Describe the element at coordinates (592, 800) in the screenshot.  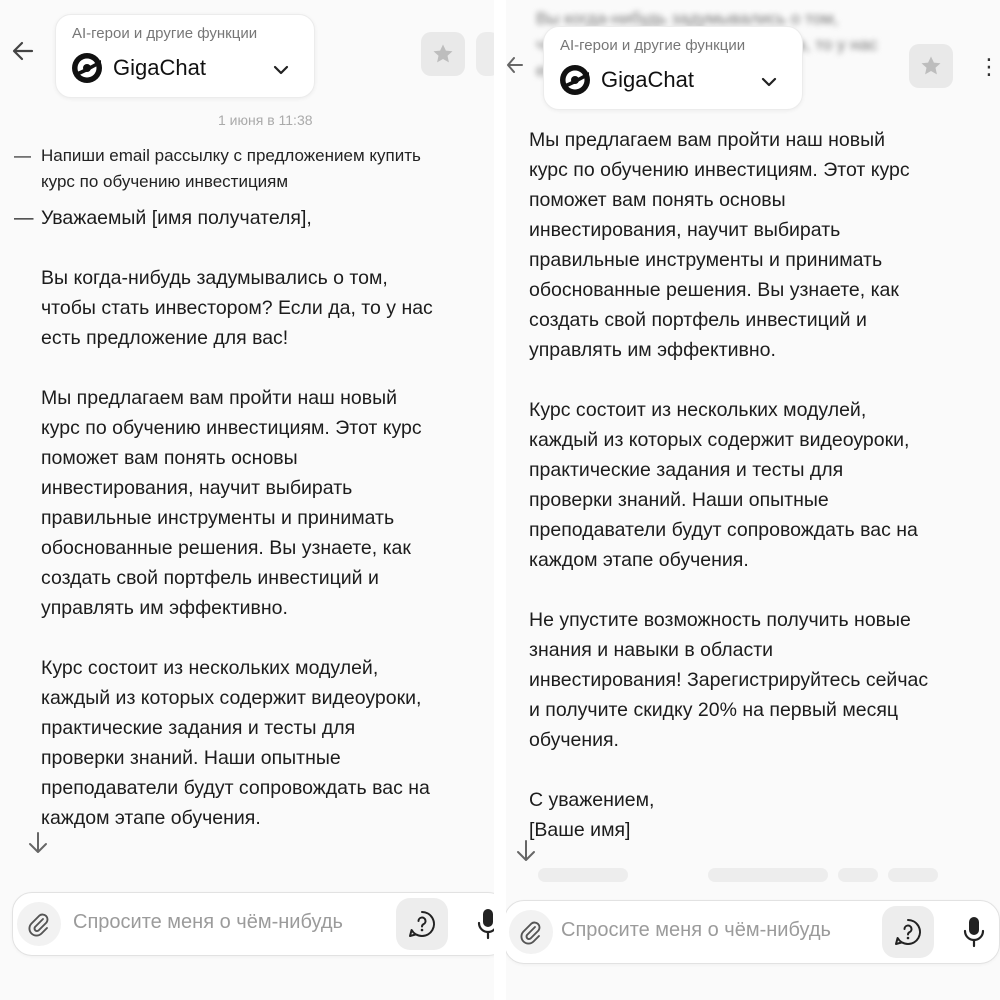
I see `message-line: С уважением,` at that location.